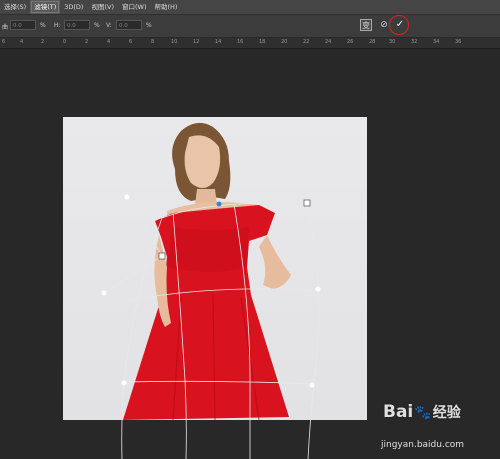 The image size is (500, 459). I want to click on baidu-jingyan-logo: Bai🐾经验, so click(422, 412).